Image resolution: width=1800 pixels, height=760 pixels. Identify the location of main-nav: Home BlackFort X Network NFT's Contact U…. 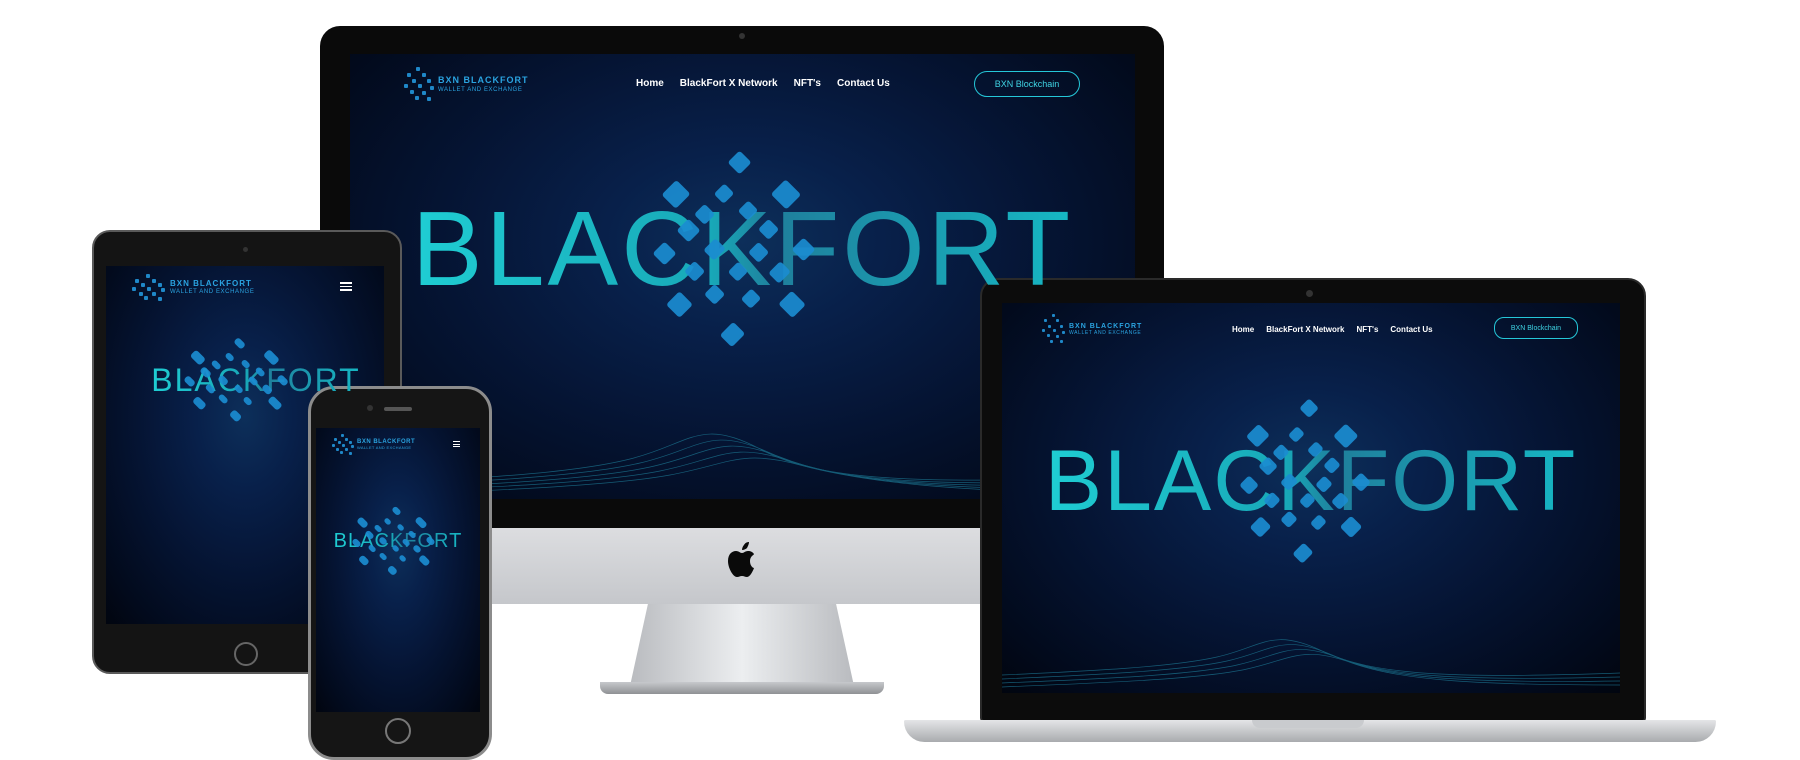
(763, 83).